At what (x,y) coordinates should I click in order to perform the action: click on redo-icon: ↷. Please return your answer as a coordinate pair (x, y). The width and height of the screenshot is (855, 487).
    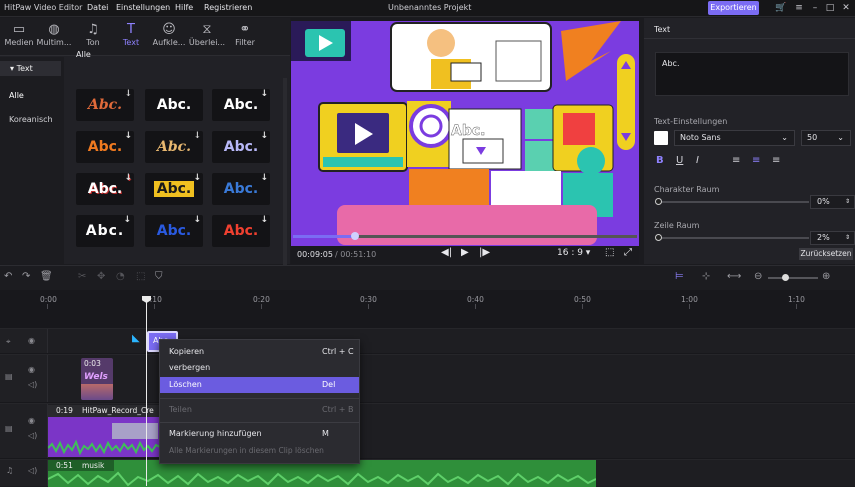
    Looking at the image, I should click on (26, 276).